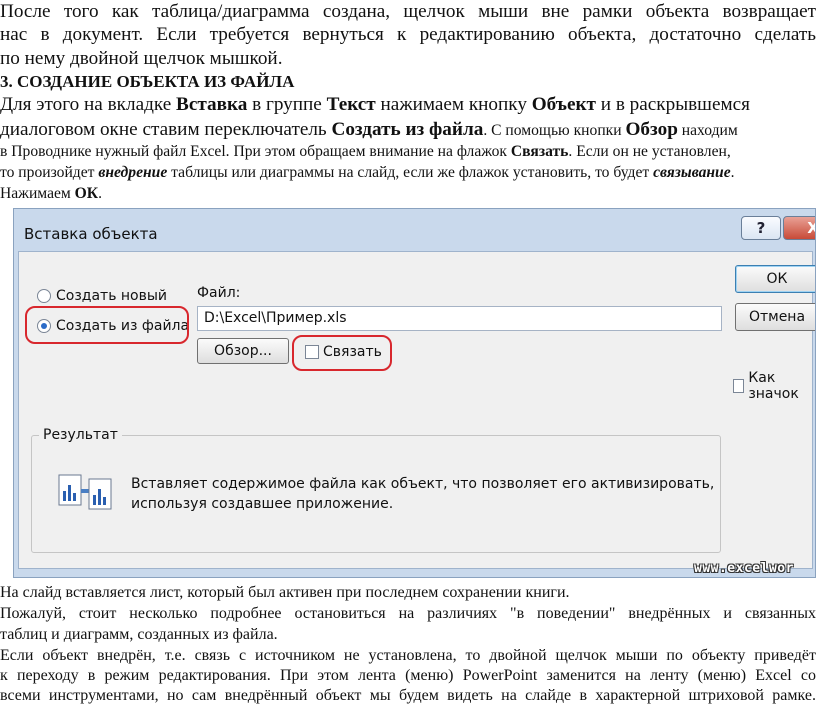 Image resolution: width=816 pixels, height=704 pixels. I want to click on watermark: www.excelwor, so click(744, 568).